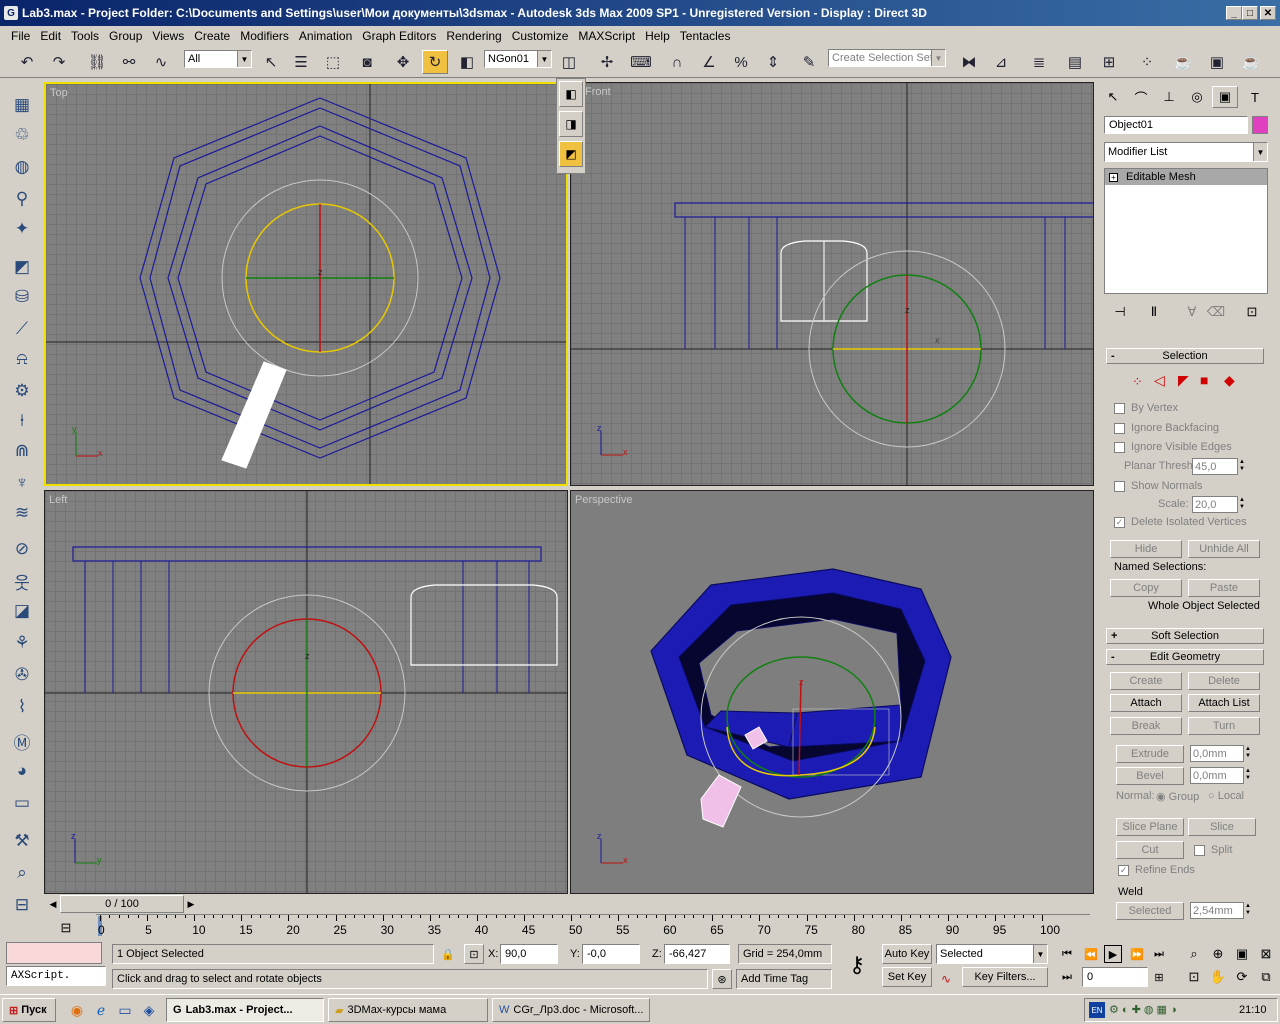 This screenshot has width=1280, height=1024. What do you see at coordinates (333, 62) in the screenshot?
I see `rectangular-selection-icon: ⬚` at bounding box center [333, 62].